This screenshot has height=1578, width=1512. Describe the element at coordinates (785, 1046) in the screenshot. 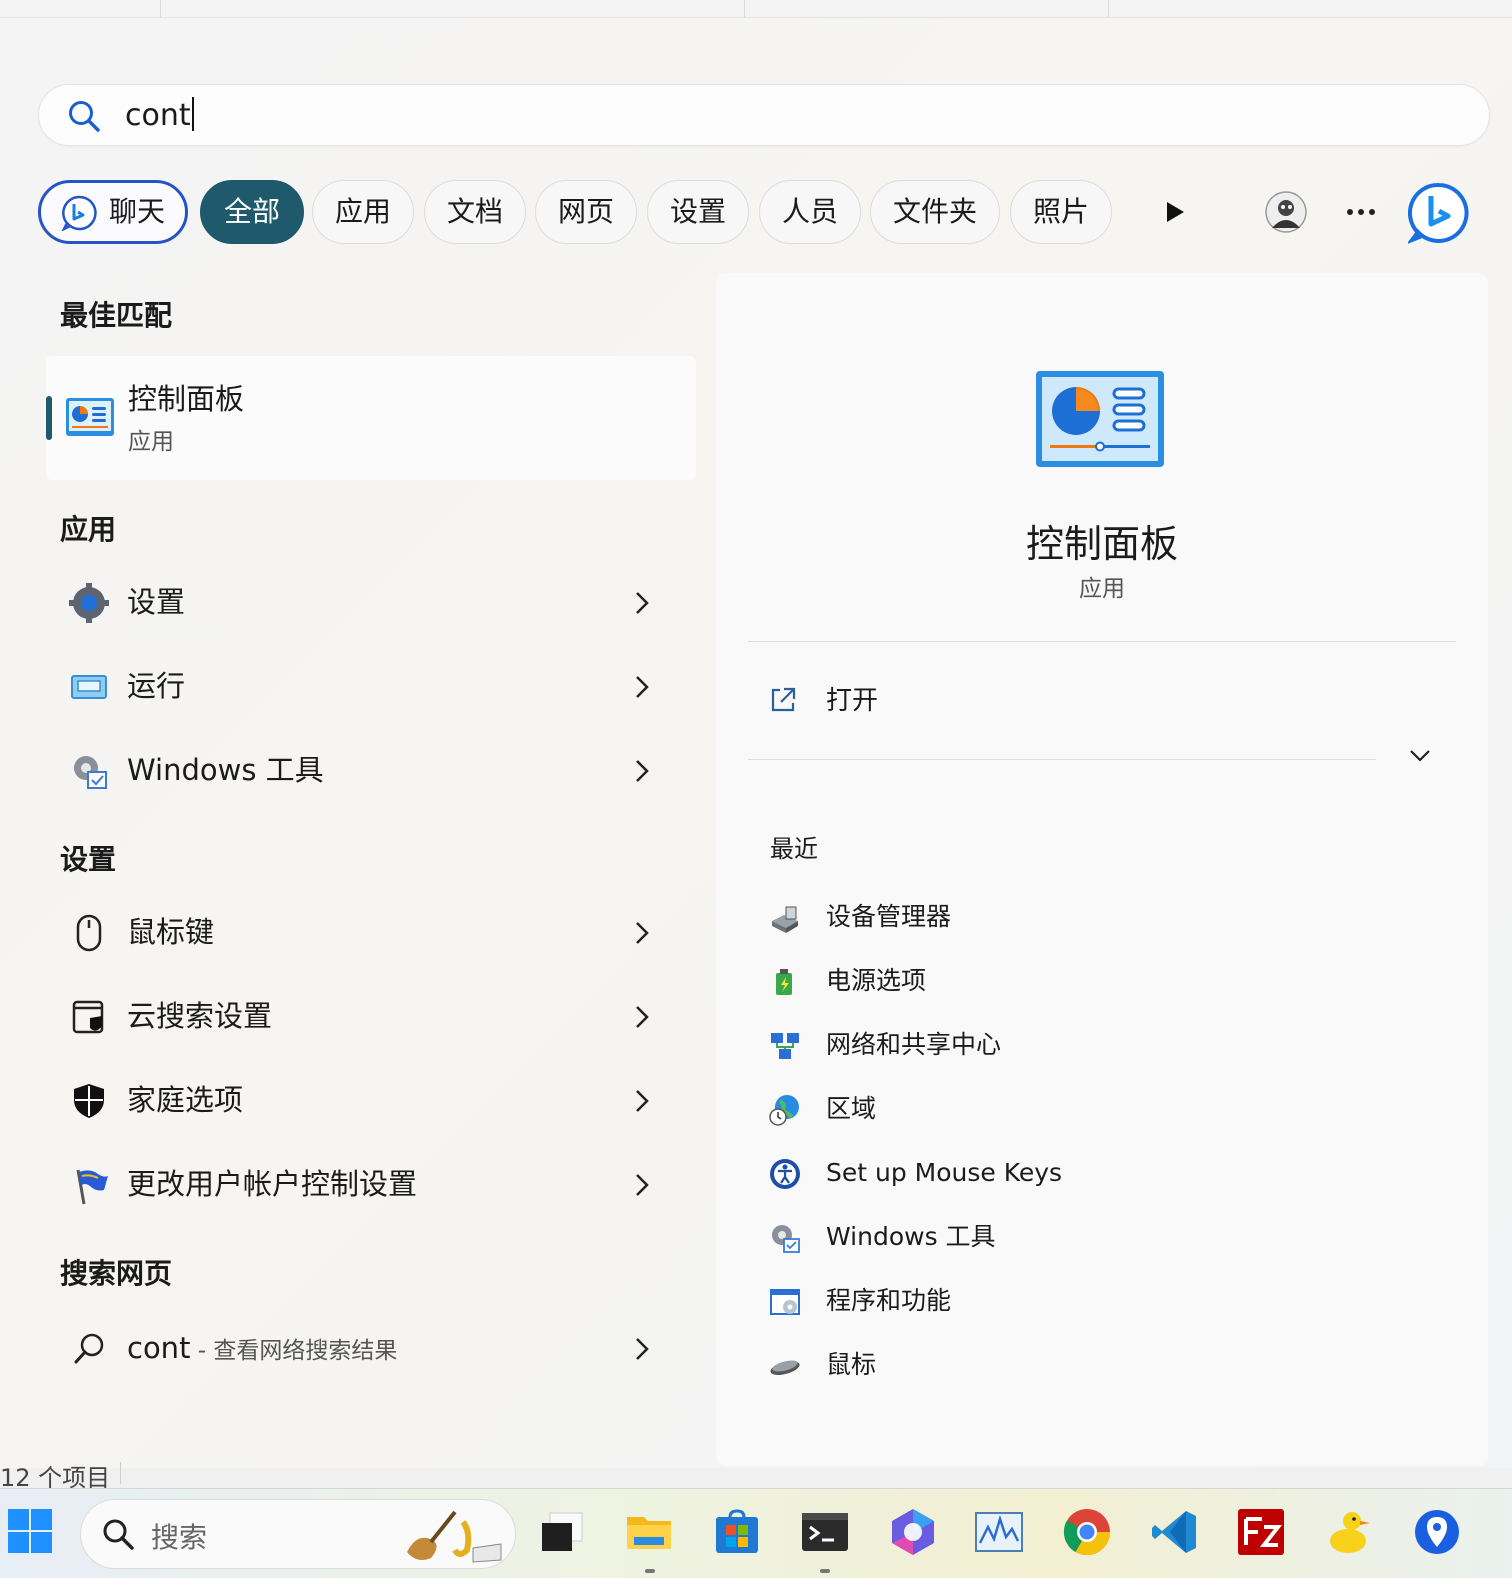

I see `network-icon` at that location.